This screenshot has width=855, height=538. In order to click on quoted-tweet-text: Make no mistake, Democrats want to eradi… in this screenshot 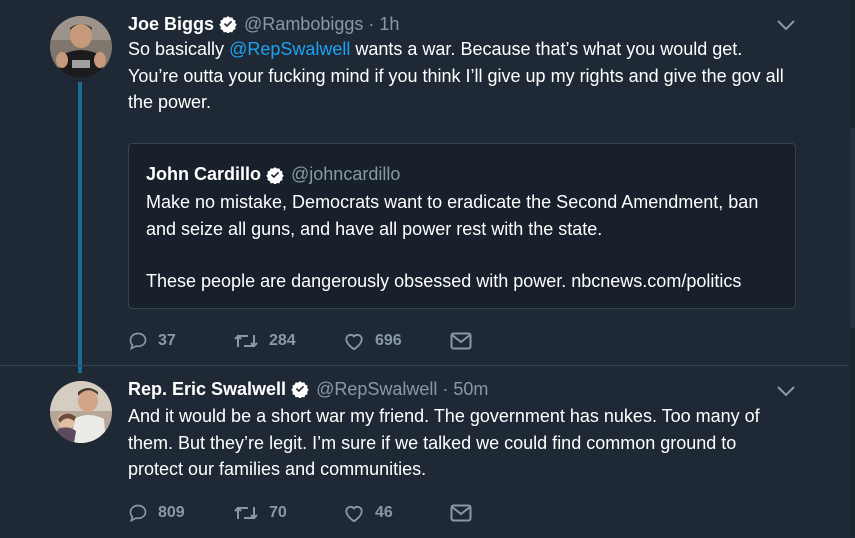, I will do `click(466, 242)`.